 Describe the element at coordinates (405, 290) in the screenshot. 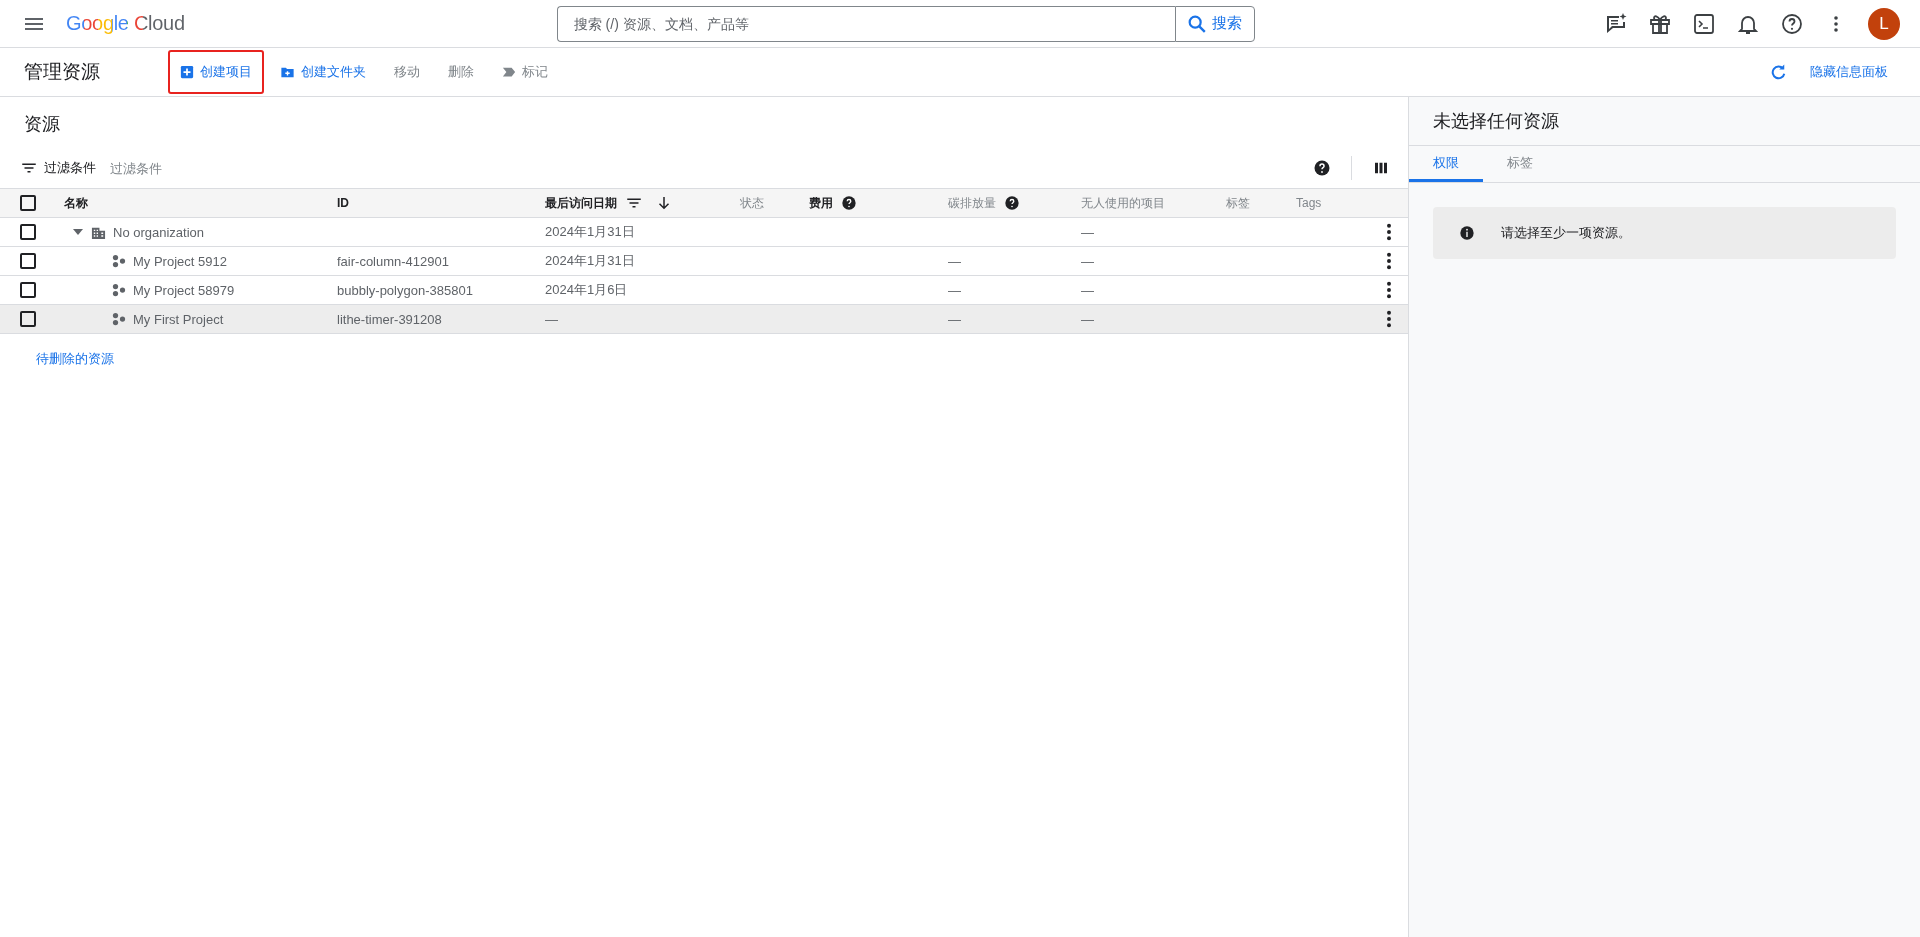

I see `project-id: bubbly-polygon-385801` at that location.